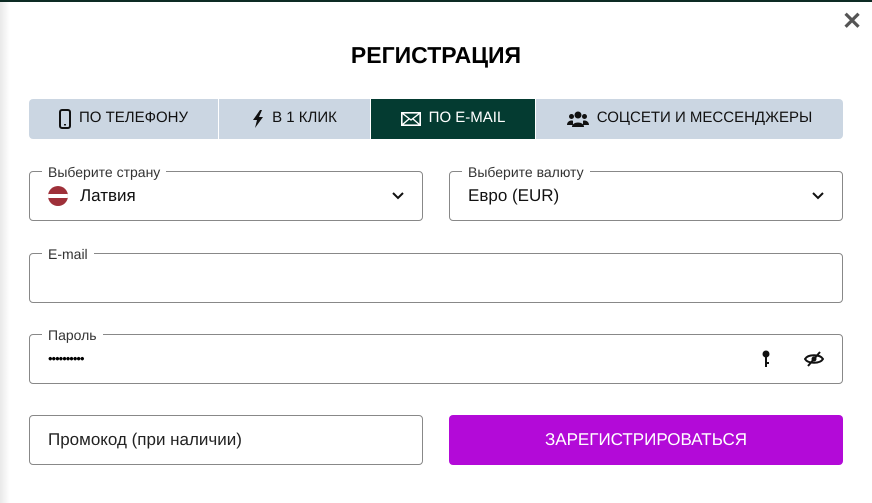 This screenshot has width=872, height=503. Describe the element at coordinates (766, 359) in the screenshot. I see `key-icon` at that location.